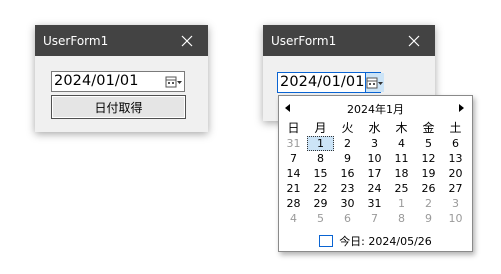 The width and height of the screenshot is (501, 274). Describe the element at coordinates (347, 173) in the screenshot. I see `calendar-day: 16` at that location.